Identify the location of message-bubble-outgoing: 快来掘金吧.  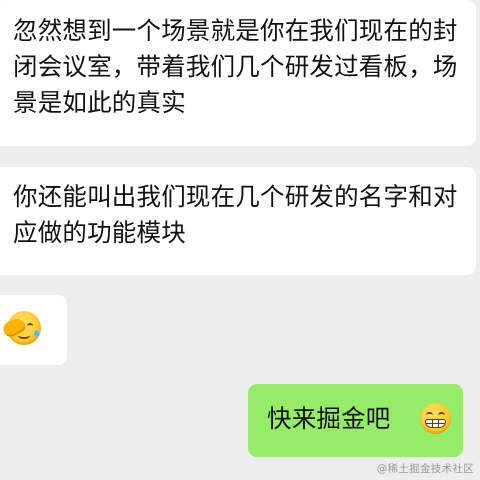
(355, 420).